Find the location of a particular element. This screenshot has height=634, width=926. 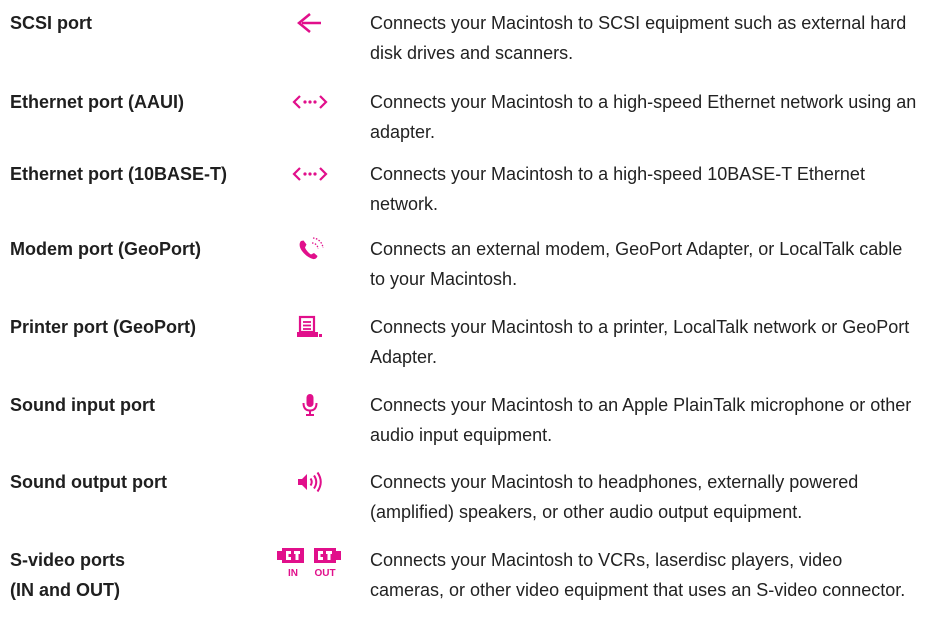

speaker-icon is located at coordinates (310, 482).